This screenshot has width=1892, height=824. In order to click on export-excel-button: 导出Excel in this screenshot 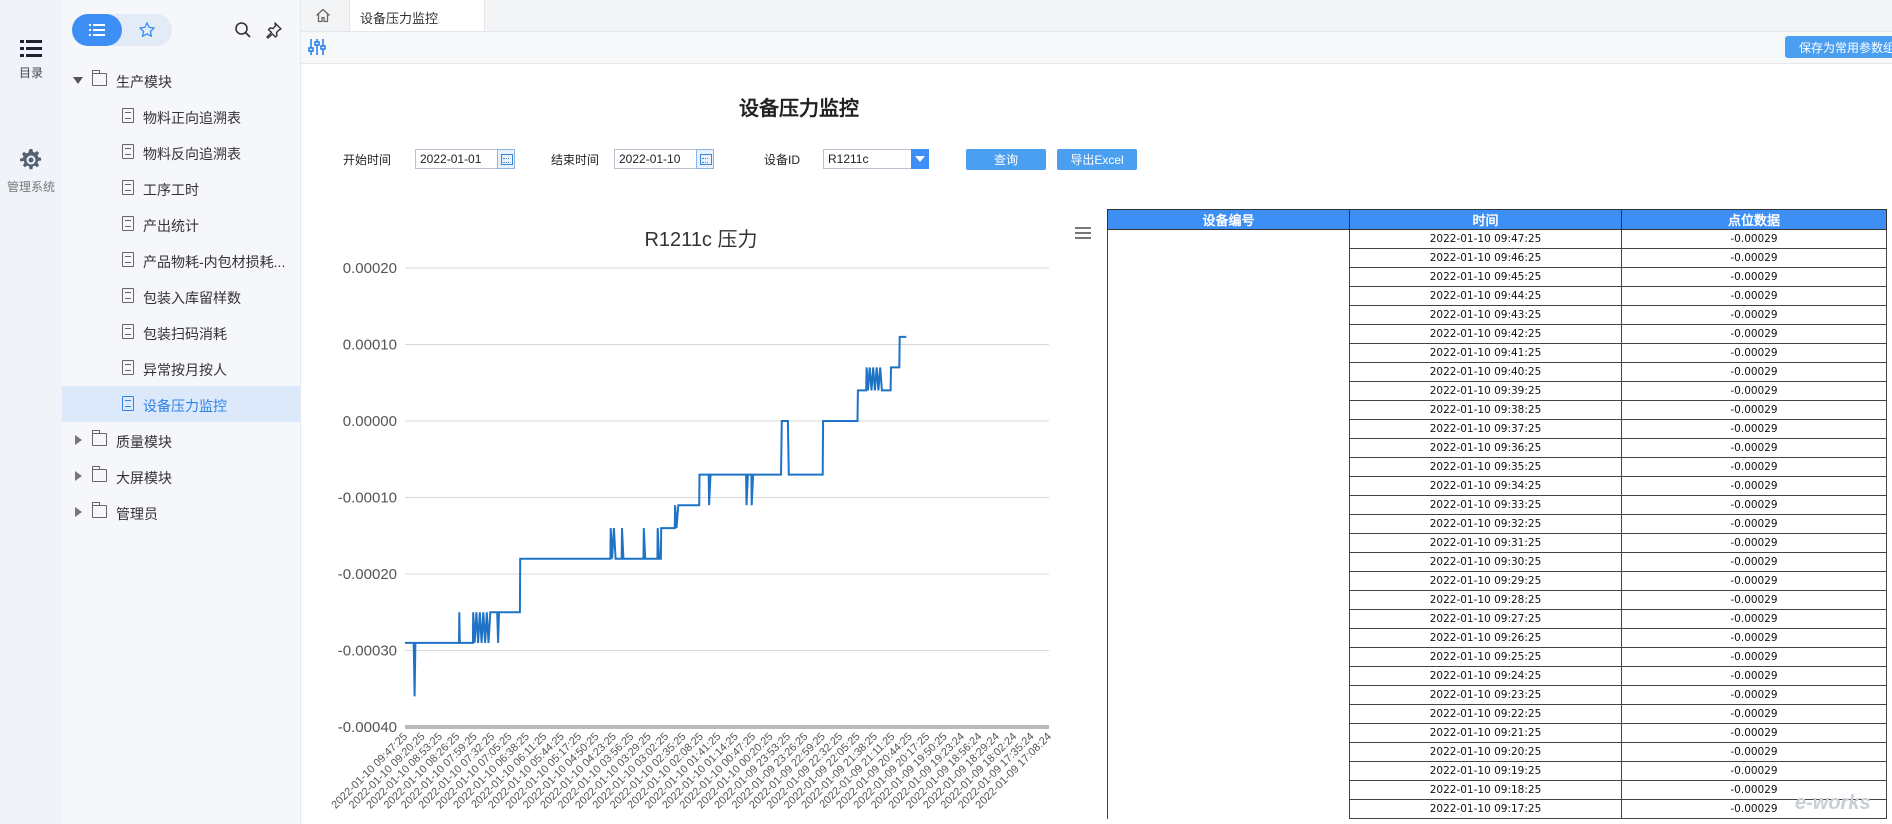, I will do `click(1097, 159)`.